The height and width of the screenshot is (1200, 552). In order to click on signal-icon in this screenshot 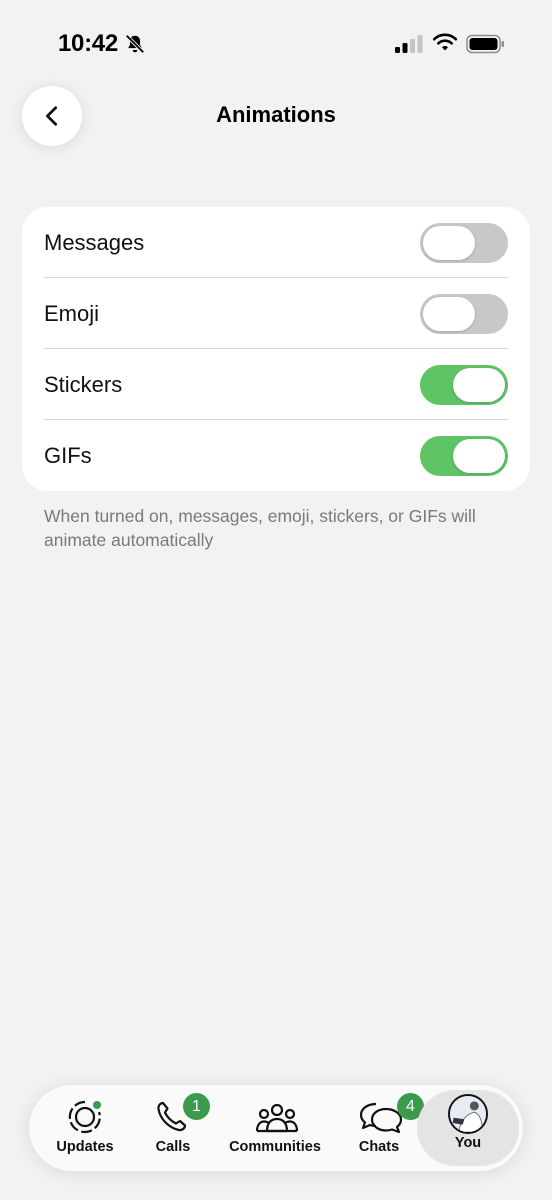, I will do `click(409, 44)`.